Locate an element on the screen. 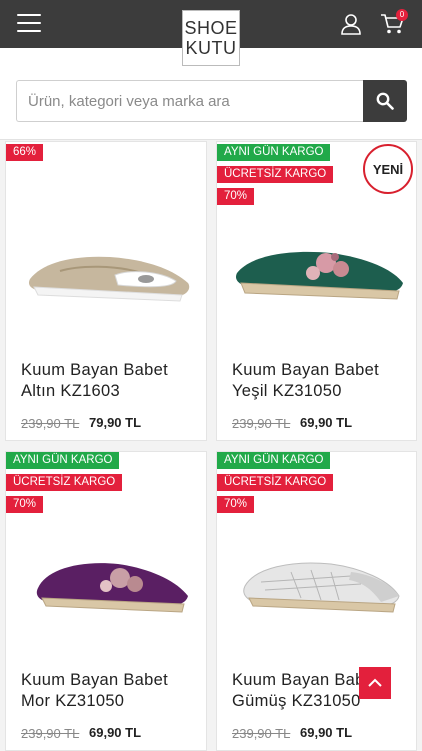 The width and height of the screenshot is (422, 751). product-name: Kuum Bayan Babet Altın KZ1603 is located at coordinates (111, 381).